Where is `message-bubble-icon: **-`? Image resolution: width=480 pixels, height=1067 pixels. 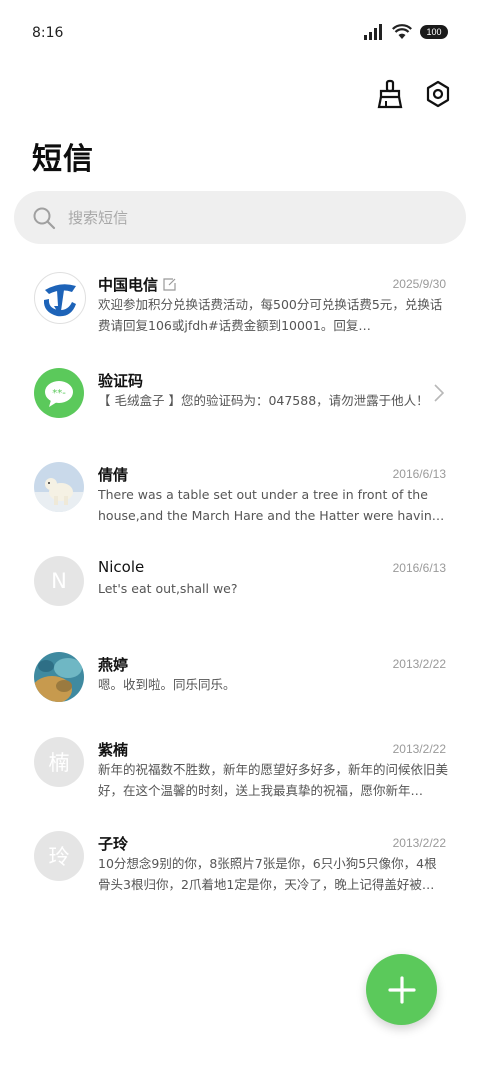 message-bubble-icon: **- is located at coordinates (59, 394).